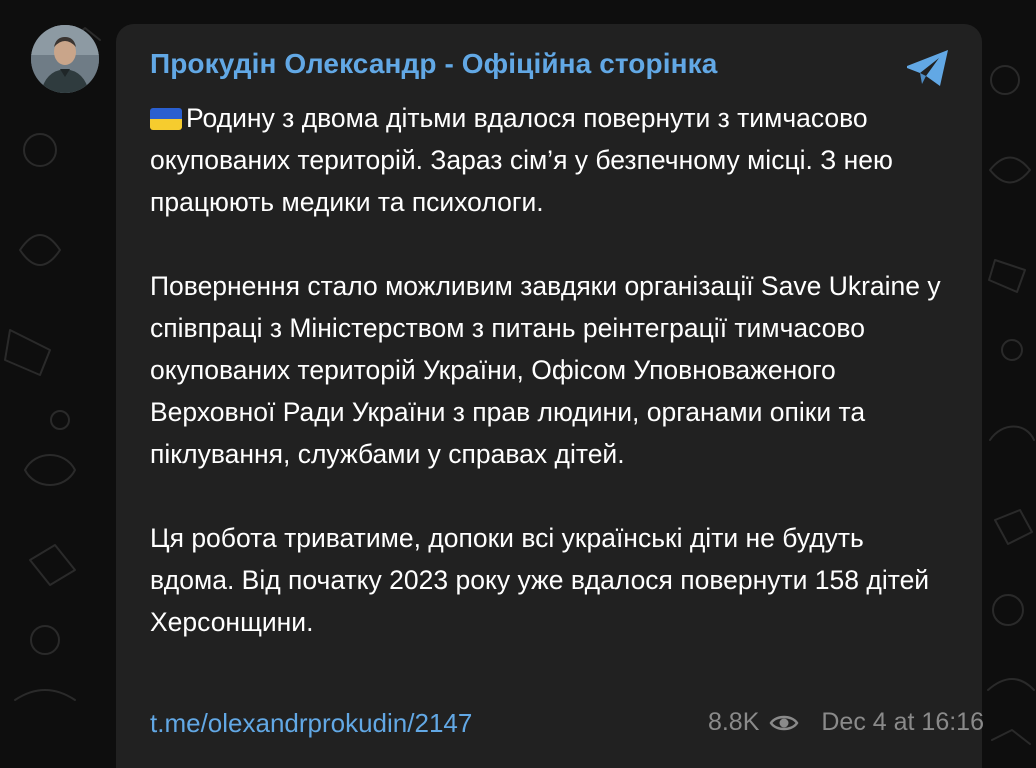 The height and width of the screenshot is (768, 1036). I want to click on channel-avatar, so click(65, 59).